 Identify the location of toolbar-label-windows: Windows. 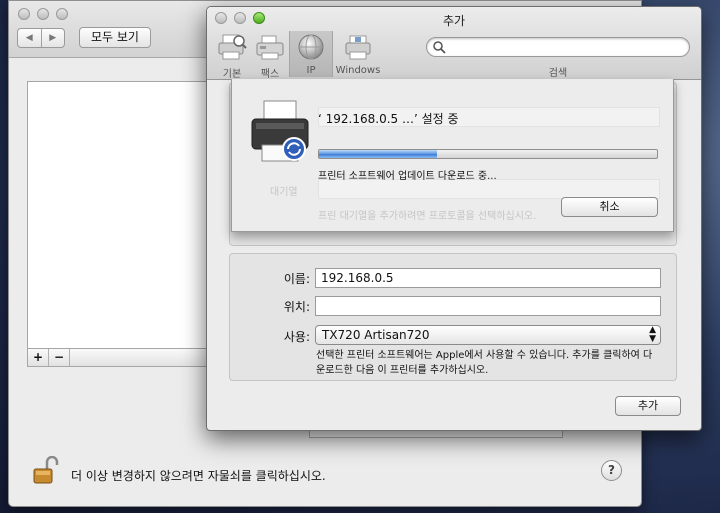
(358, 70).